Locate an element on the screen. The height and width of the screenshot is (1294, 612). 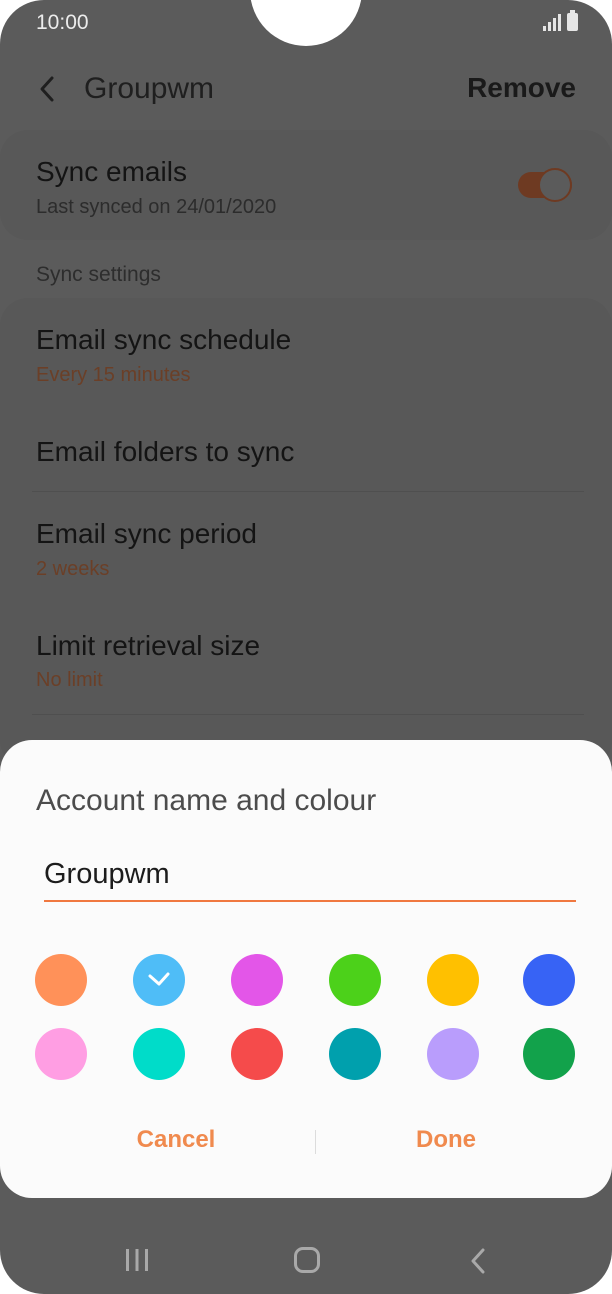
setting-title: Email sync schedule is located at coordinates (164, 339).